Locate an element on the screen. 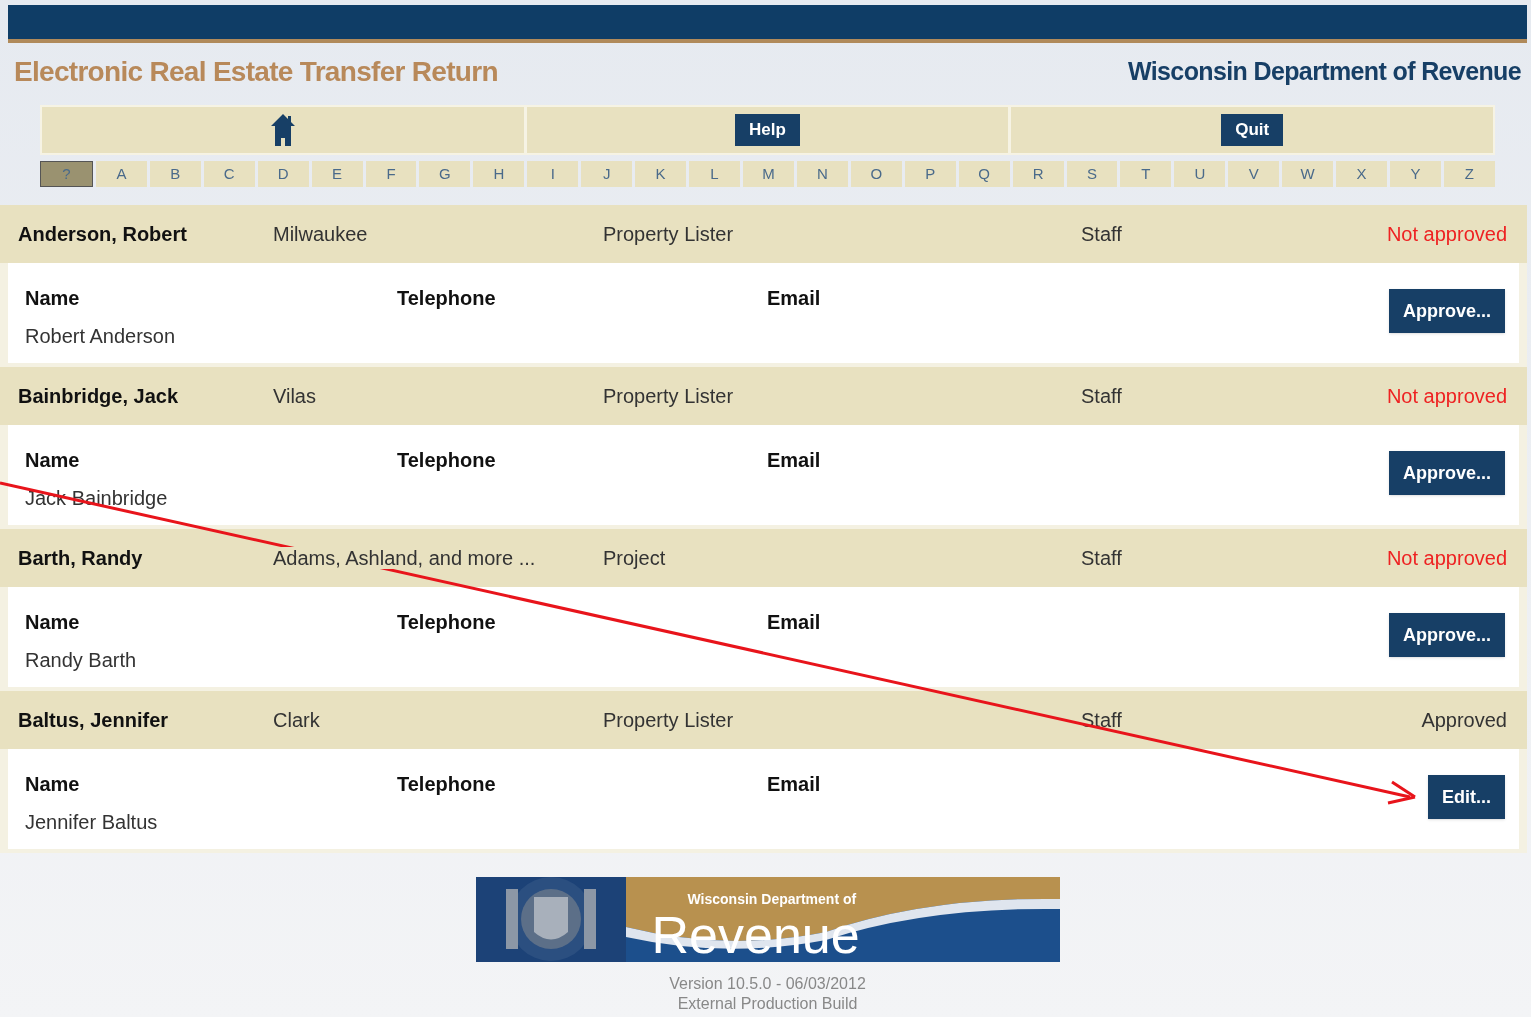 The height and width of the screenshot is (1017, 1531). letter-tab: H is located at coordinates (499, 174).